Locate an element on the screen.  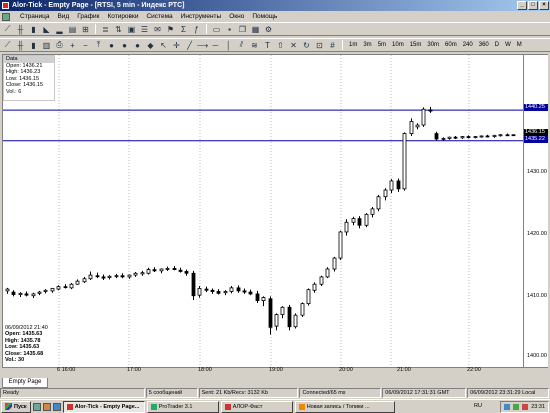
timeframe-month: M is located at coordinates (519, 45).